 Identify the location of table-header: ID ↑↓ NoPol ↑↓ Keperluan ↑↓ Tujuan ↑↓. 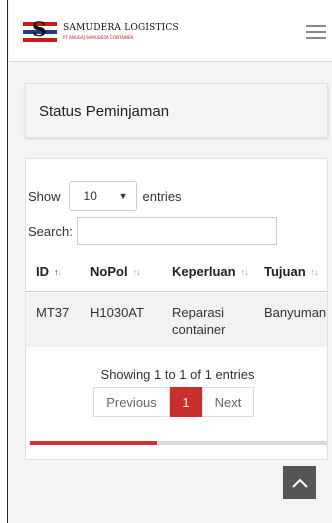
(176, 272).